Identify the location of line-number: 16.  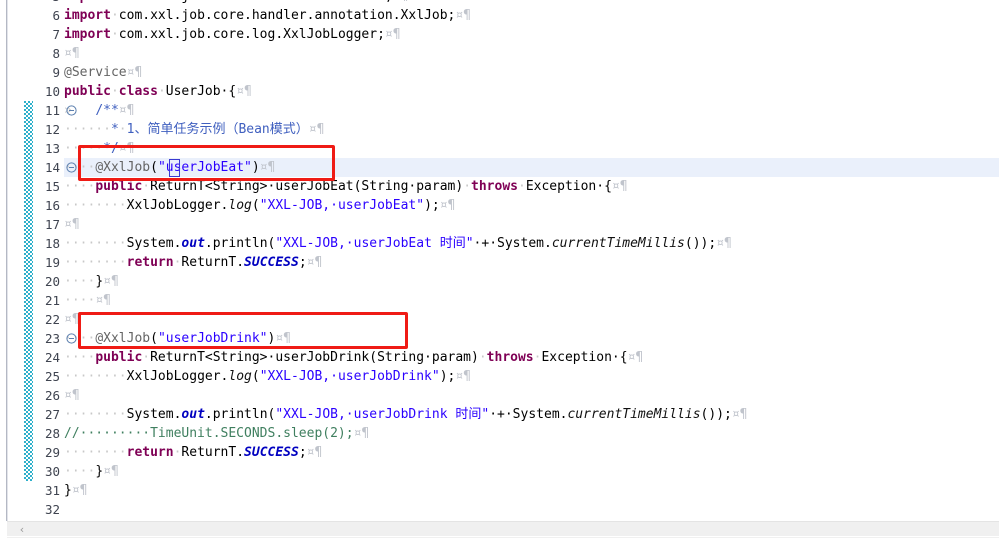
(52, 205).